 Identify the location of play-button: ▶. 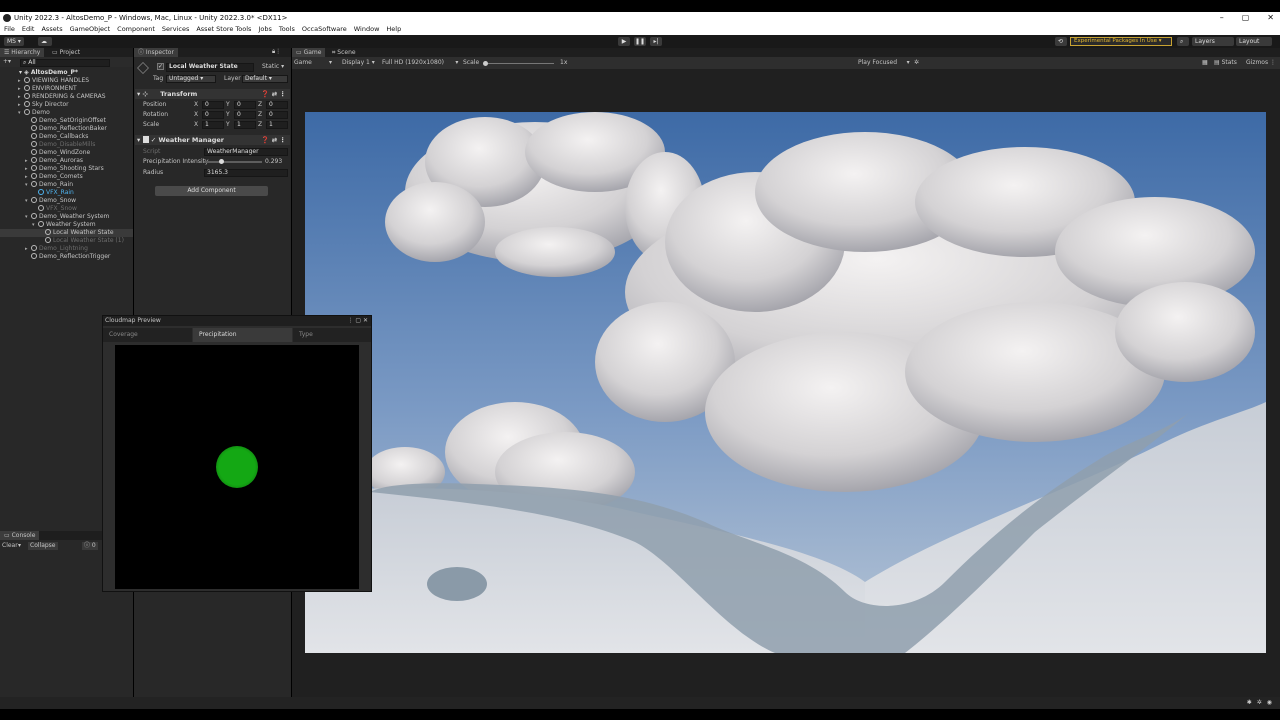
(624, 41).